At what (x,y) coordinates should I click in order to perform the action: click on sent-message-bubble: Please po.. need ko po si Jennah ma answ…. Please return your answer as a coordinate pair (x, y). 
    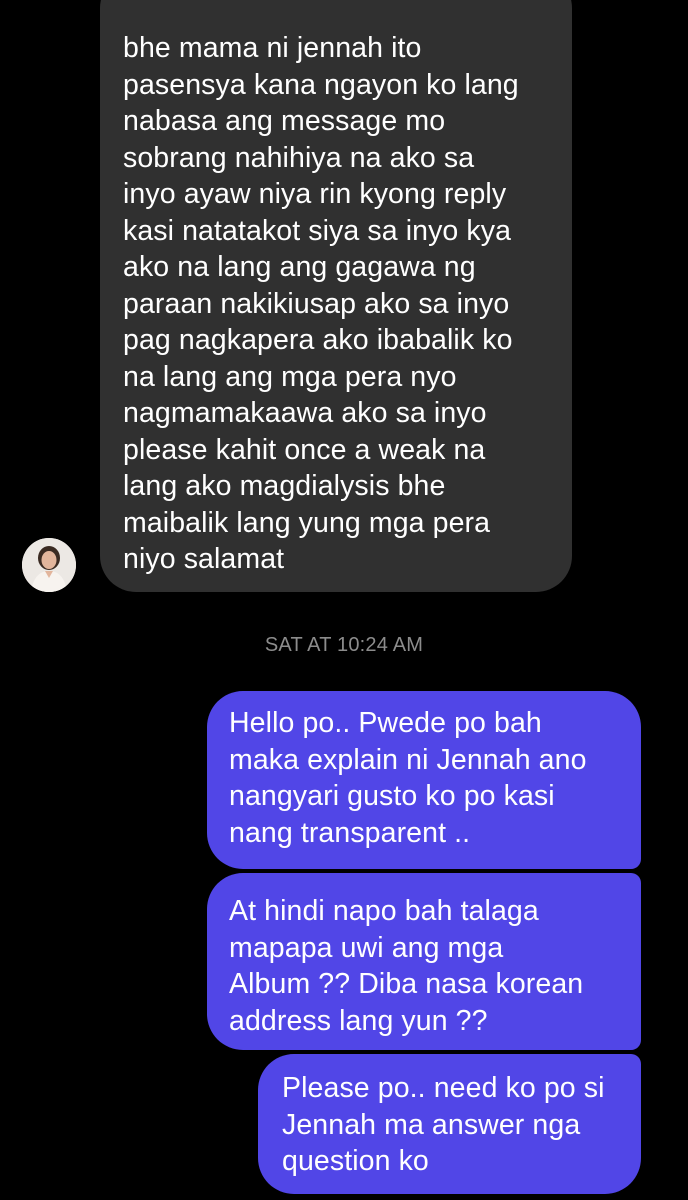
    Looking at the image, I should click on (449, 1124).